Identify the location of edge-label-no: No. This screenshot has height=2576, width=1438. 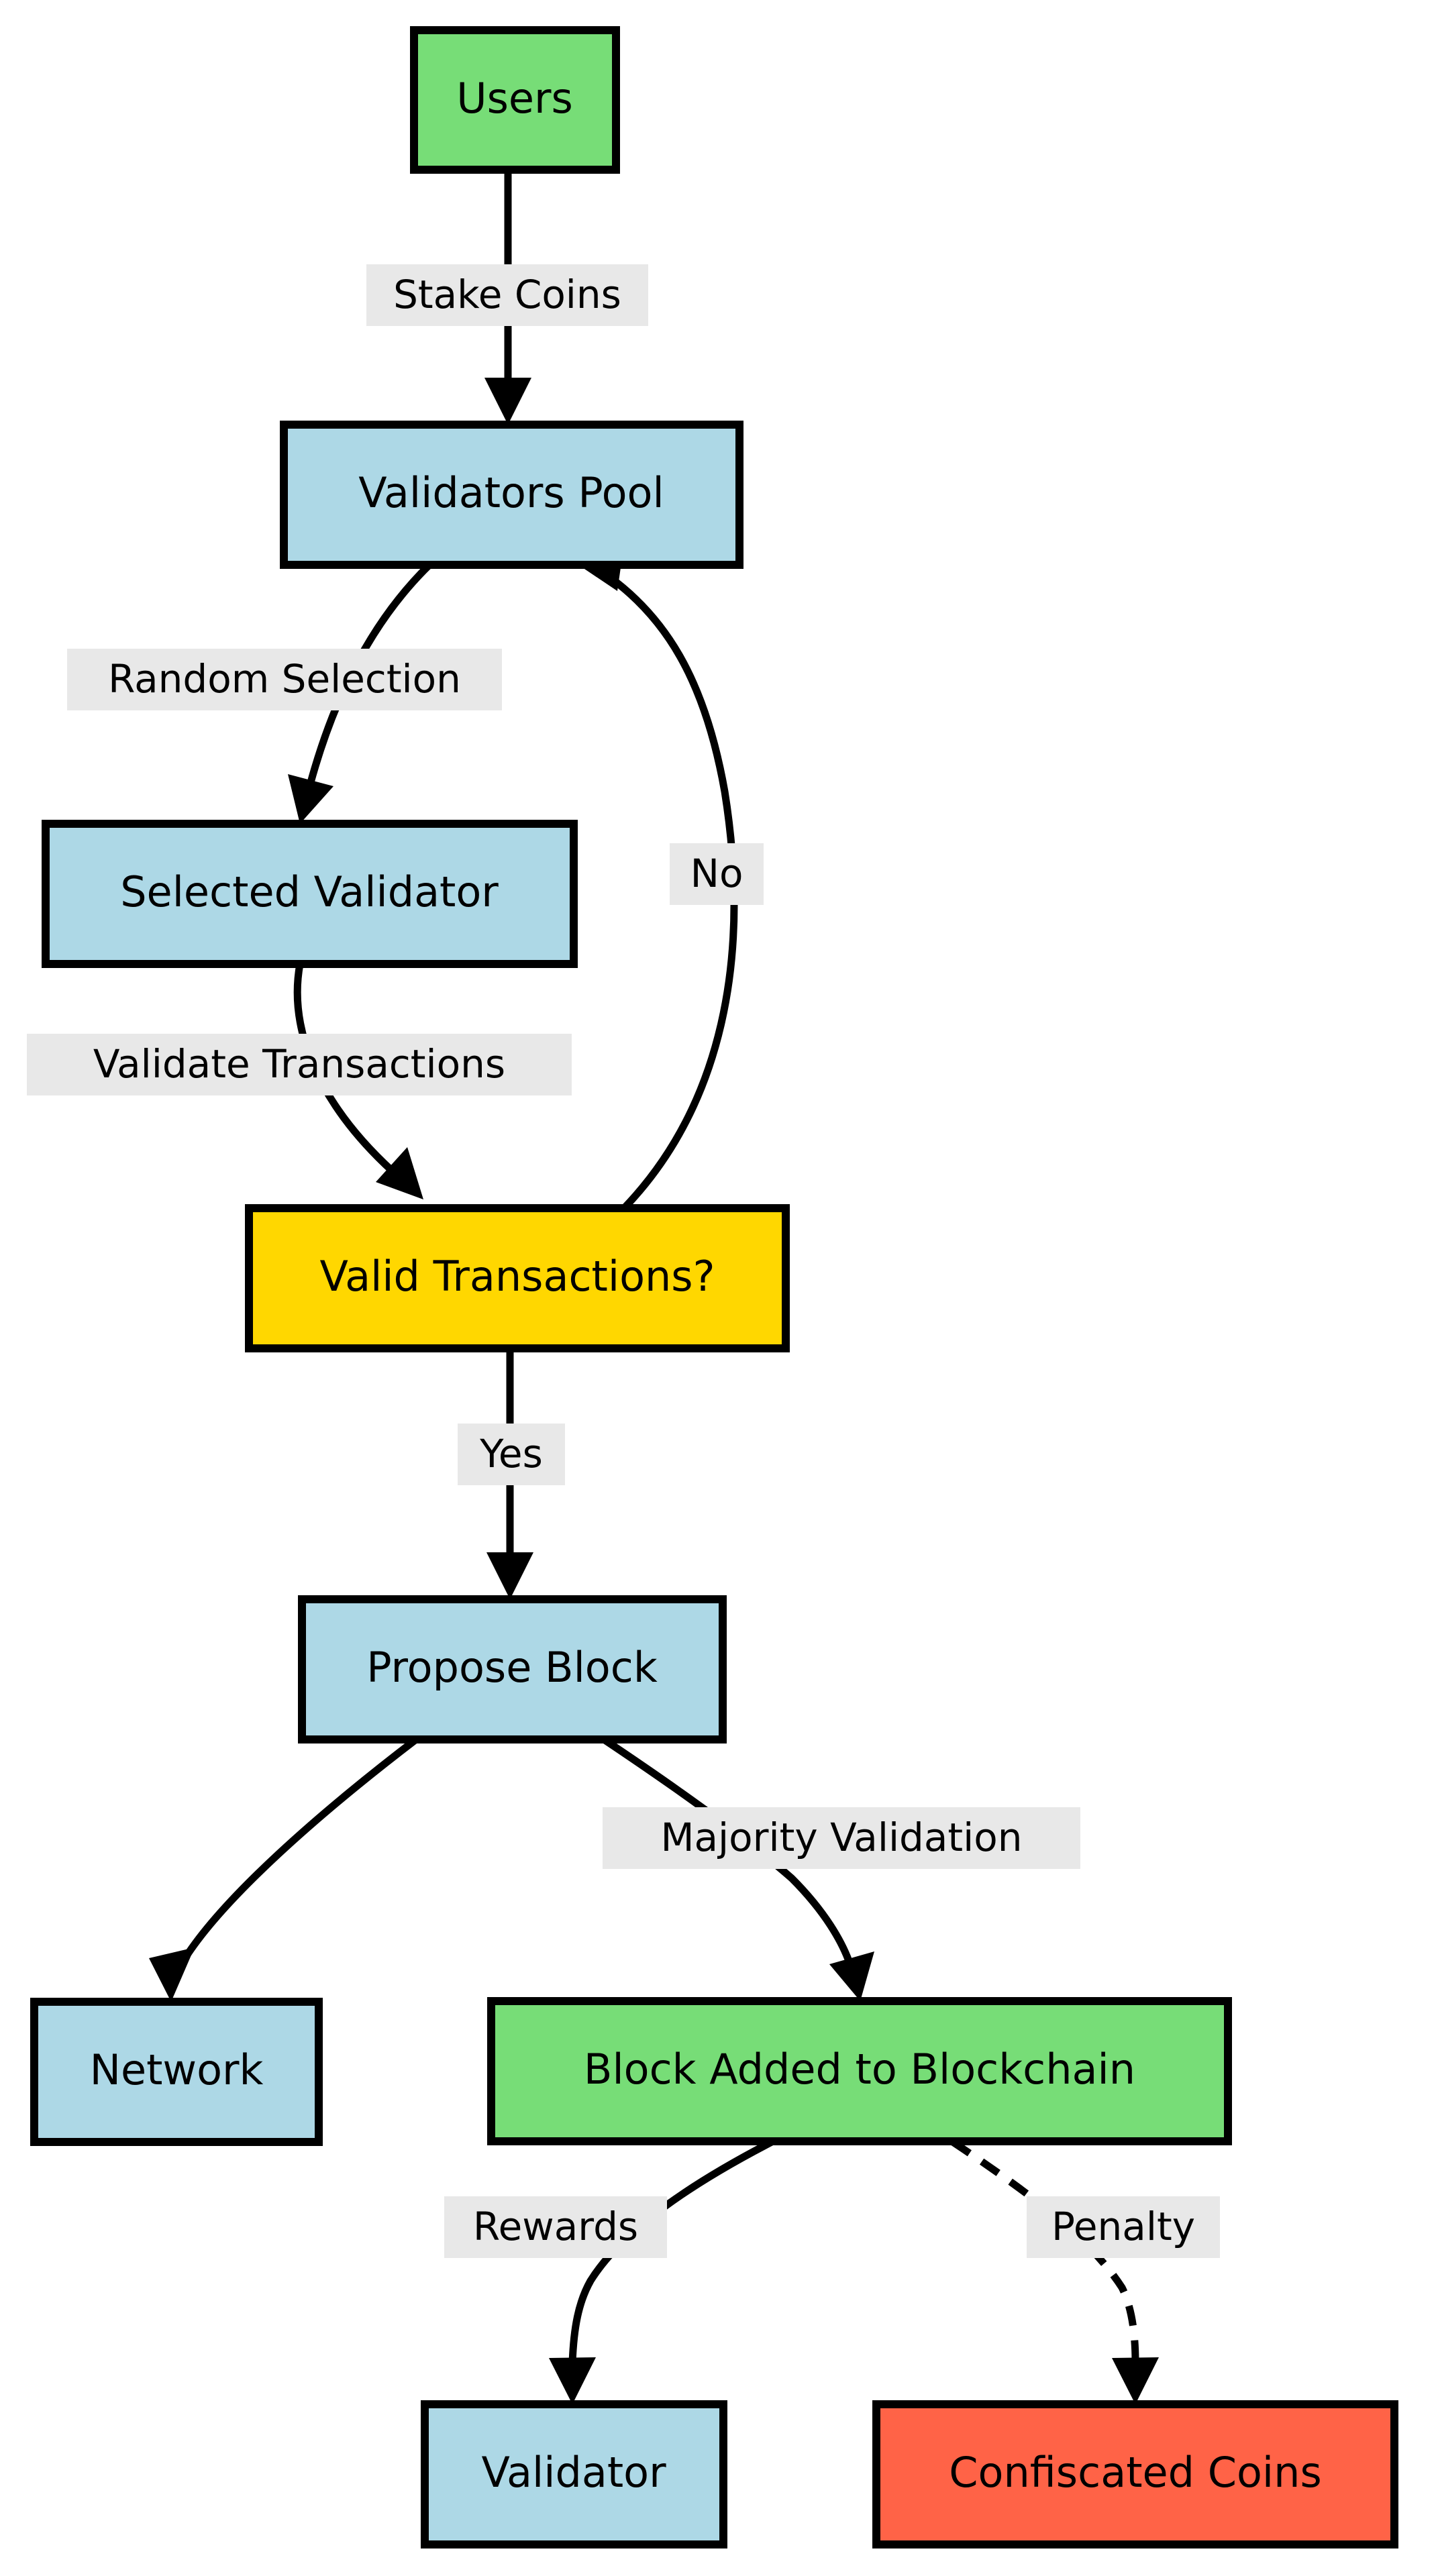
(717, 874).